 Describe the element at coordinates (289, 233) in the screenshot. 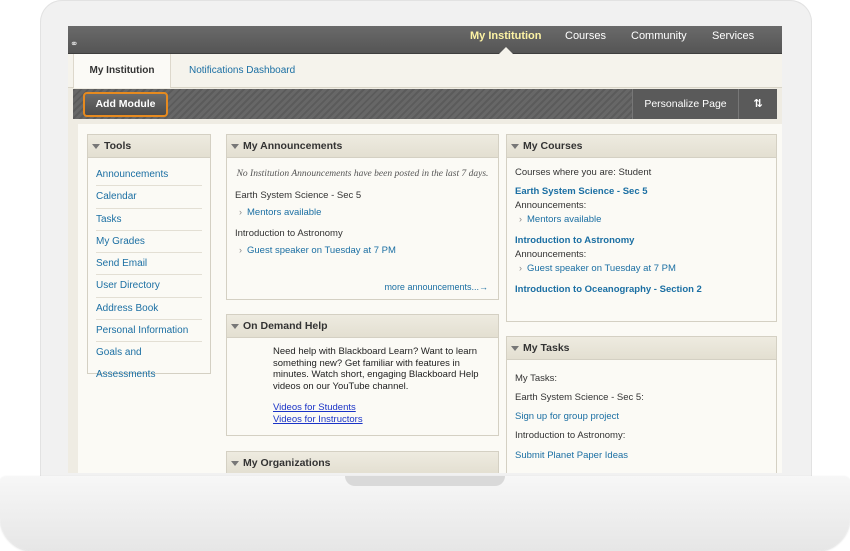

I see `announcement-course-name: Introduction to Astronomy` at that location.